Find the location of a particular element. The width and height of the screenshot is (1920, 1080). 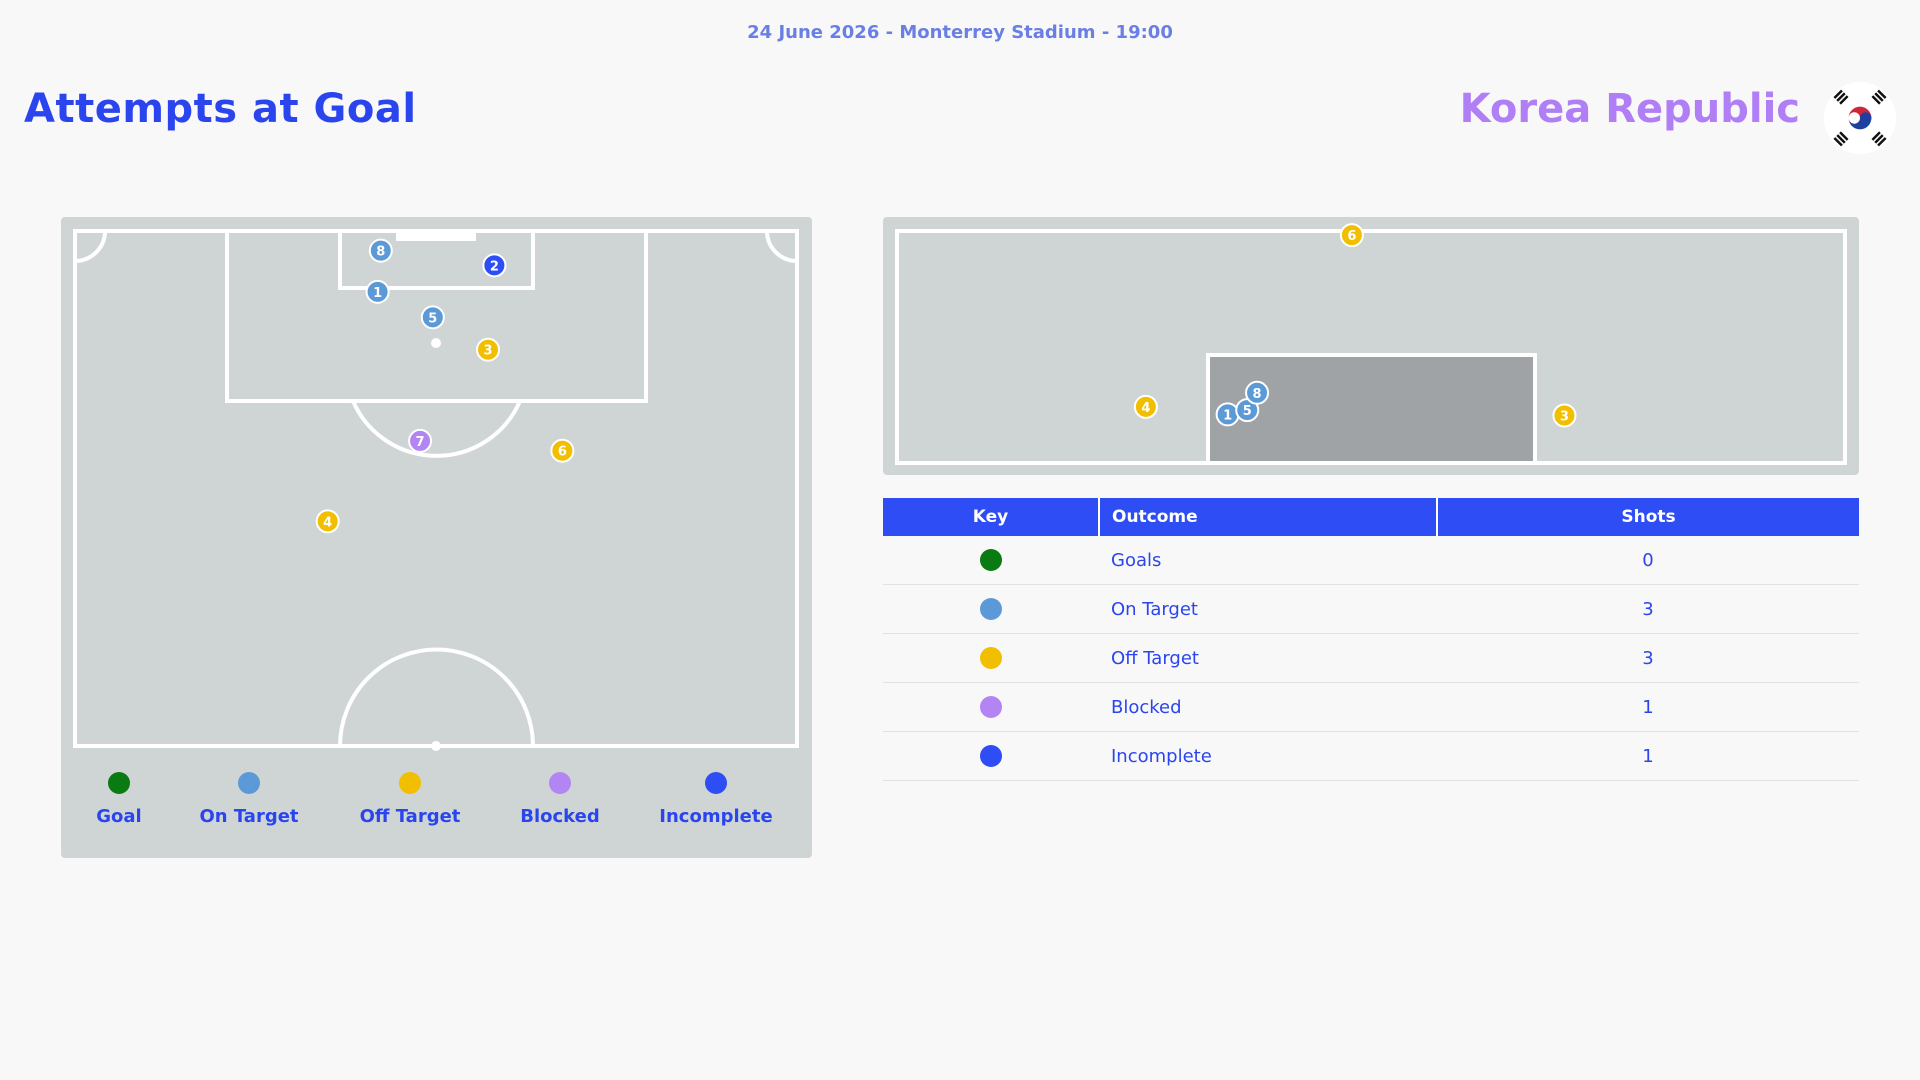

legend-item: Off Target is located at coordinates (410, 799).